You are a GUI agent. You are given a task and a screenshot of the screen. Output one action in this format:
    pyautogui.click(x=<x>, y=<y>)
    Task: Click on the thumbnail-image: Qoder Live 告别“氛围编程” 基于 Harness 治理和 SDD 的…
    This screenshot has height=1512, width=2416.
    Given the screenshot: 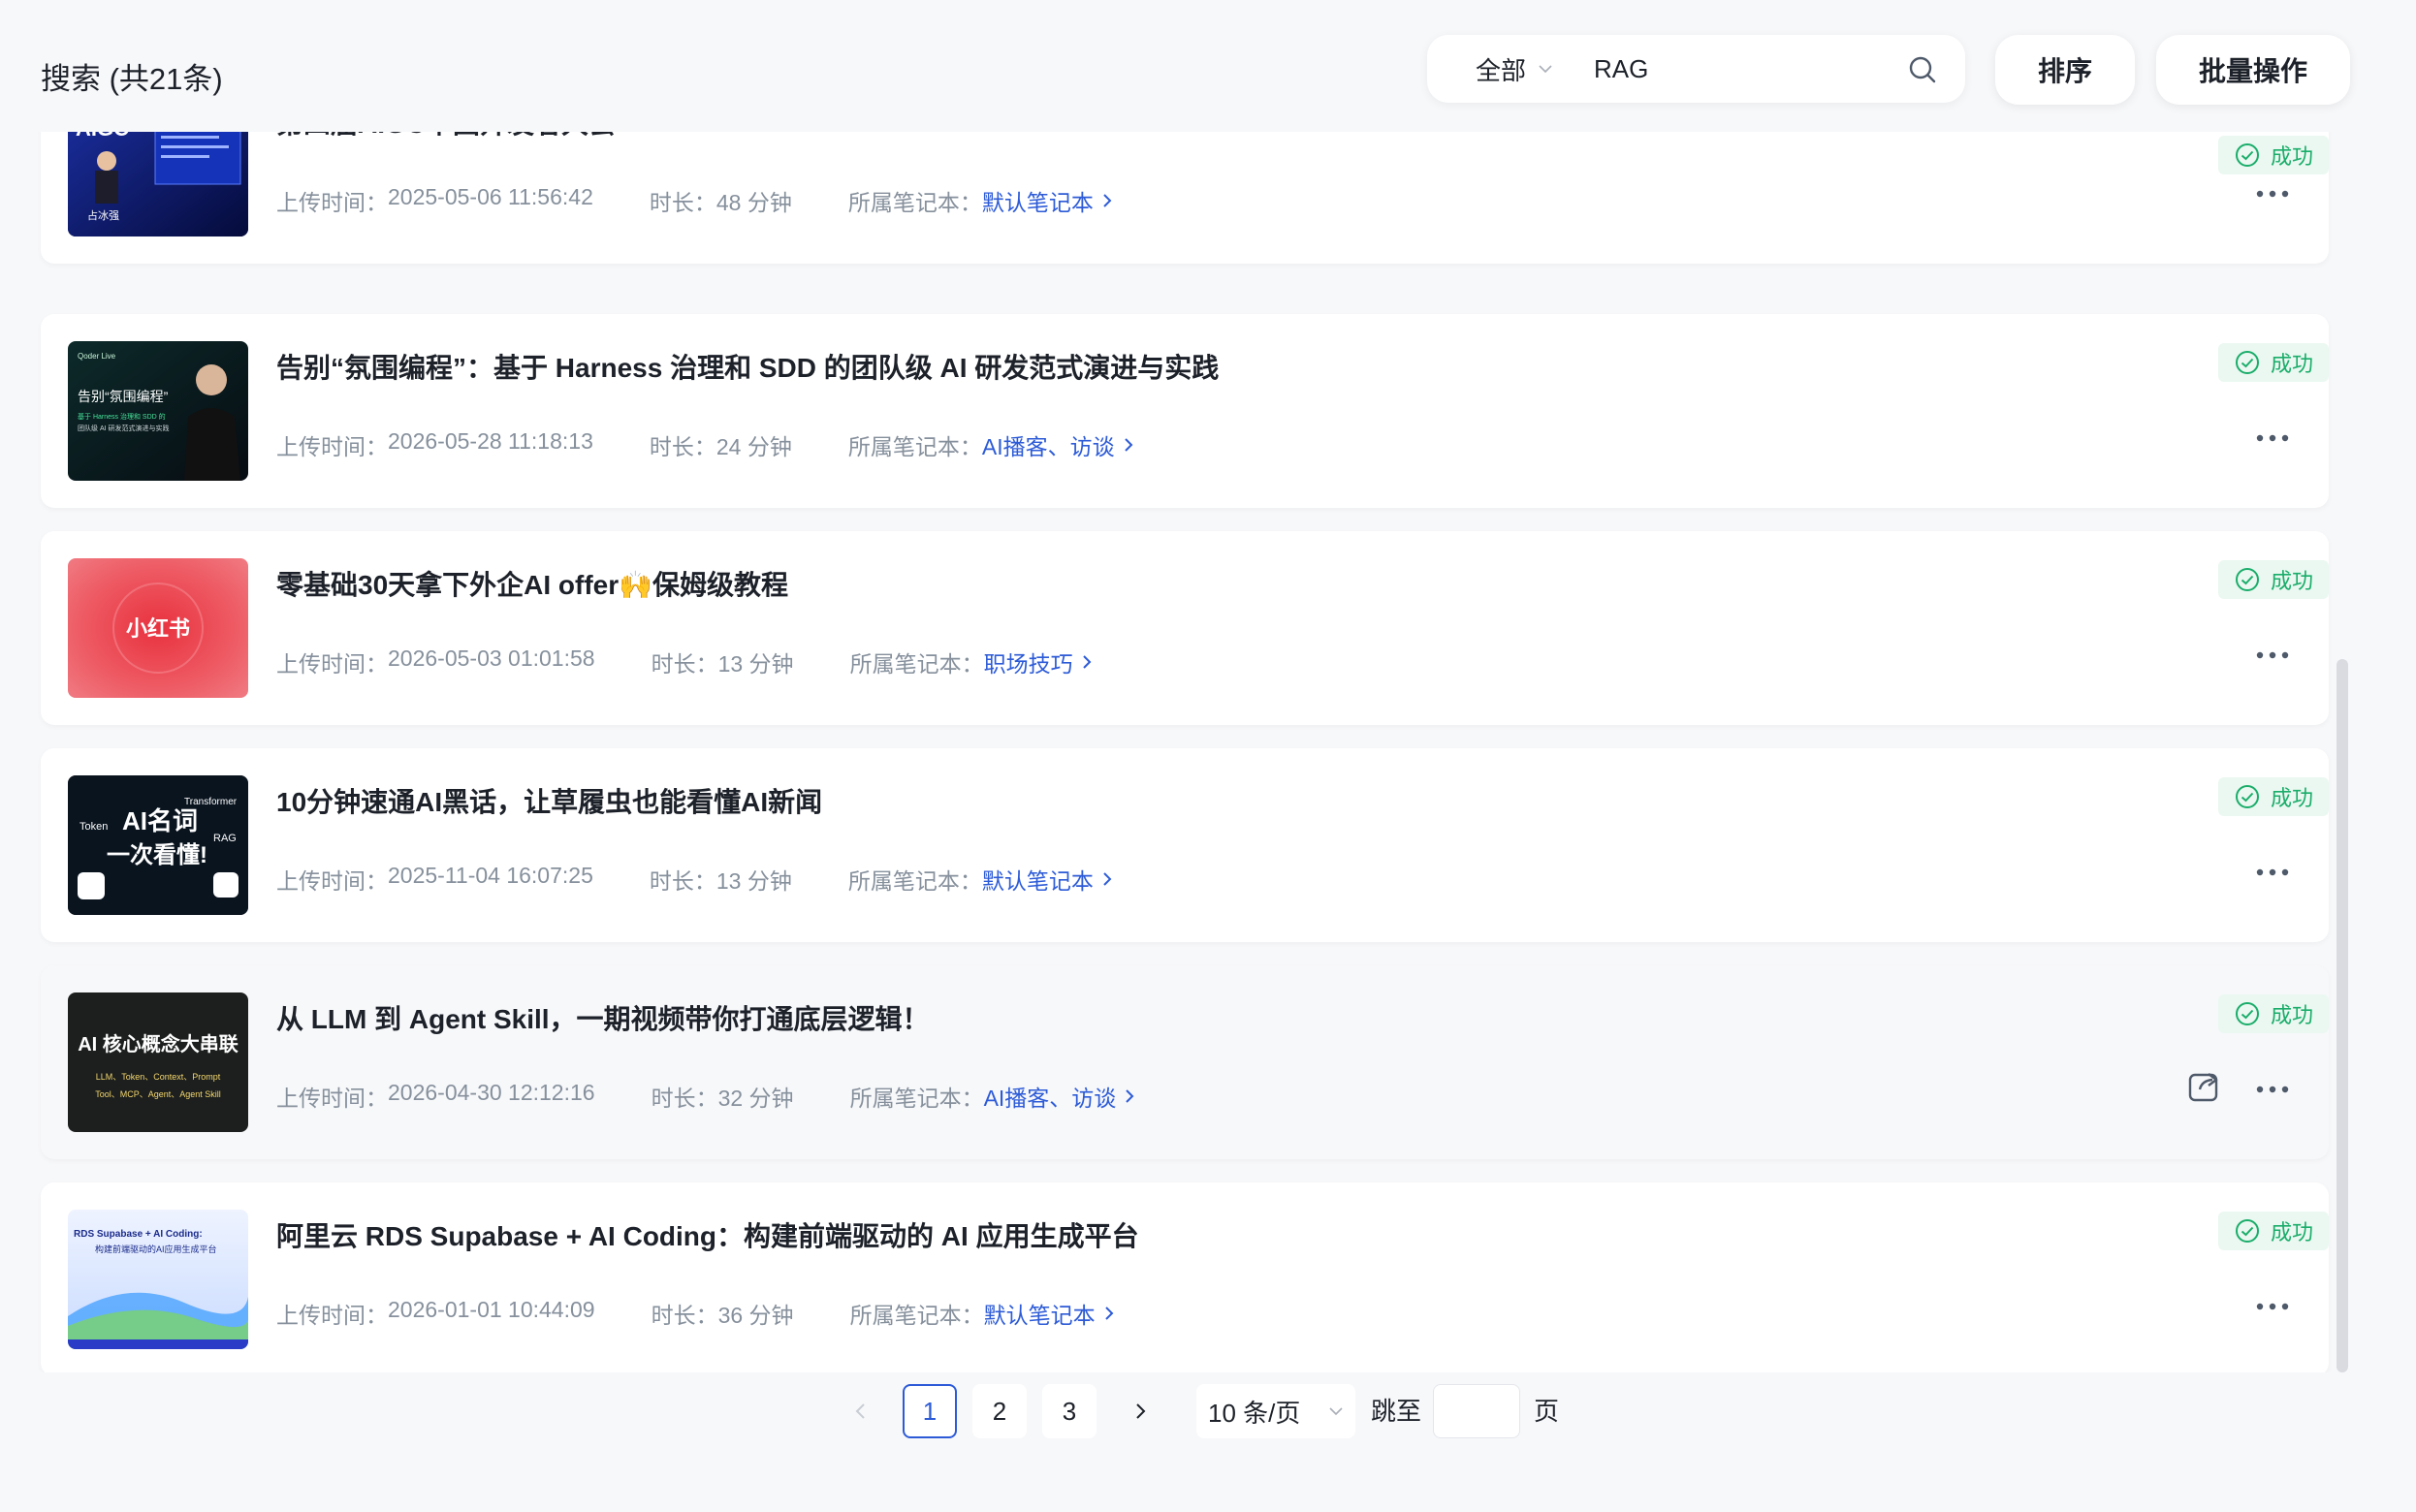 What is the action you would take?
    pyautogui.click(x=158, y=411)
    